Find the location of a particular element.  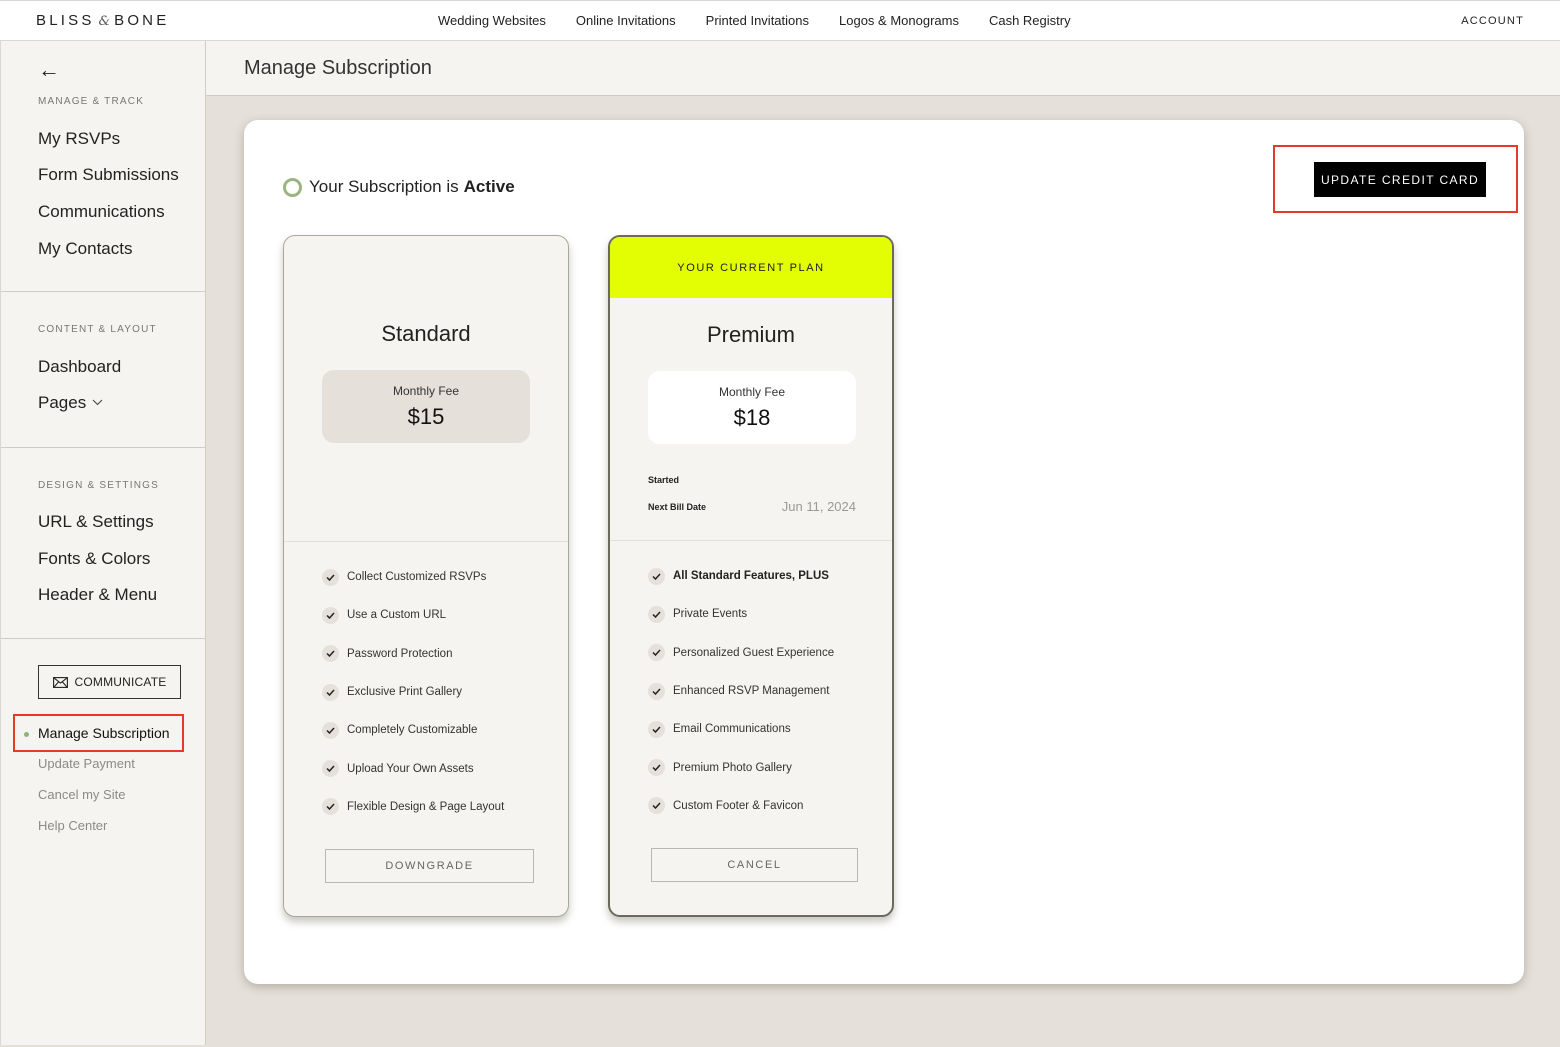

feature-item: Email Communications is located at coordinates (741, 729).